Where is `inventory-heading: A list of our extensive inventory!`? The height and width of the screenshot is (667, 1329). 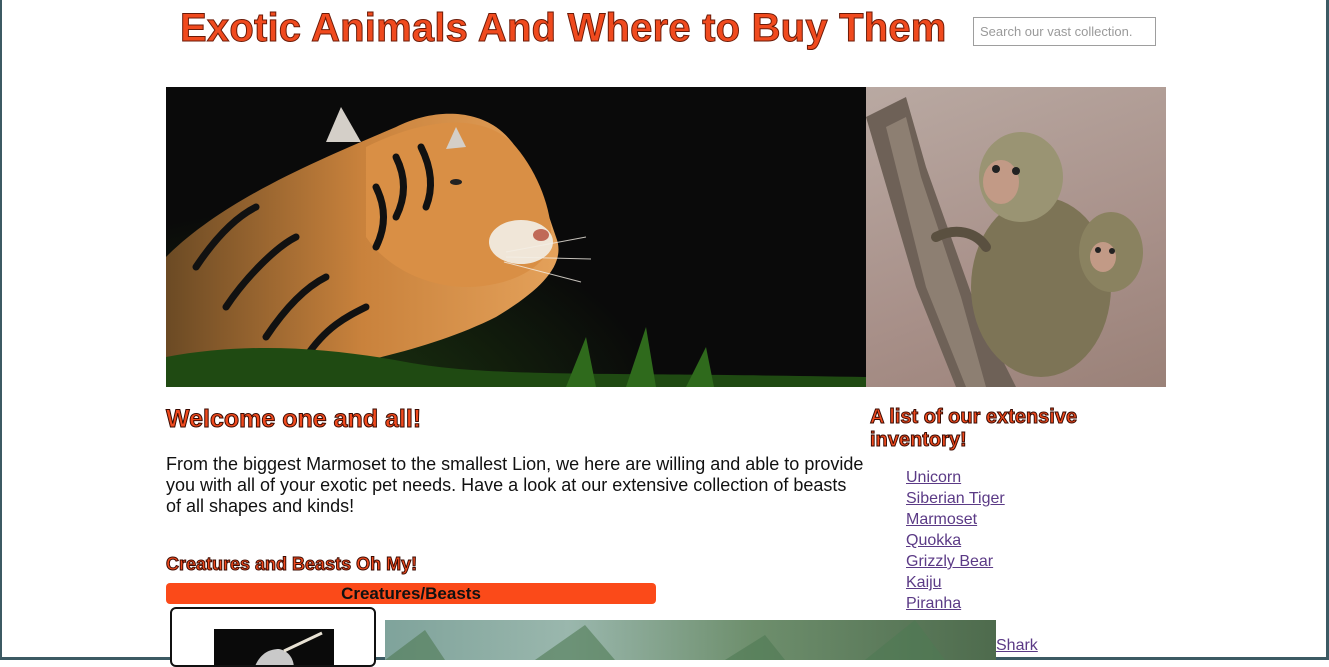
inventory-heading: A list of our extensive inventory! is located at coordinates (974, 429).